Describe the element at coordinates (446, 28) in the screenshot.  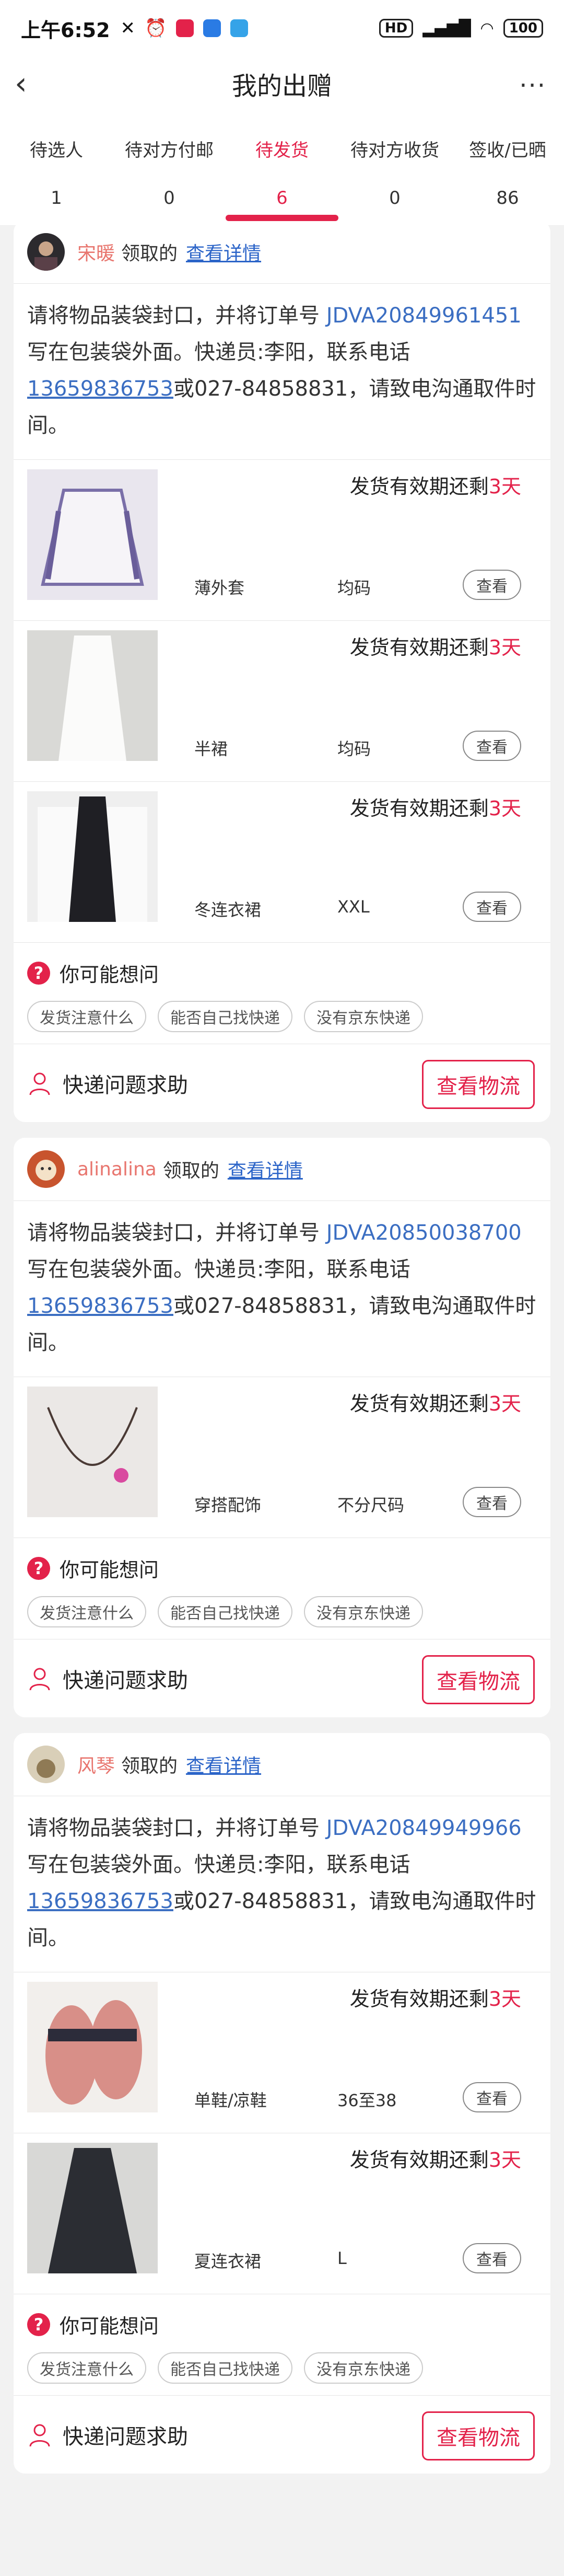
I see `signal-icon: ▂▄▆█` at that location.